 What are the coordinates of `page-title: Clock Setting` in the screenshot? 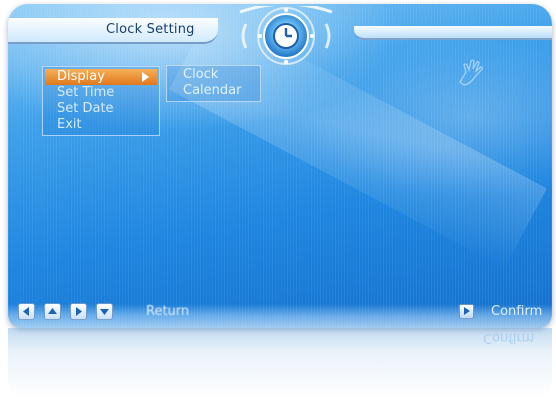 It's located at (150, 29).